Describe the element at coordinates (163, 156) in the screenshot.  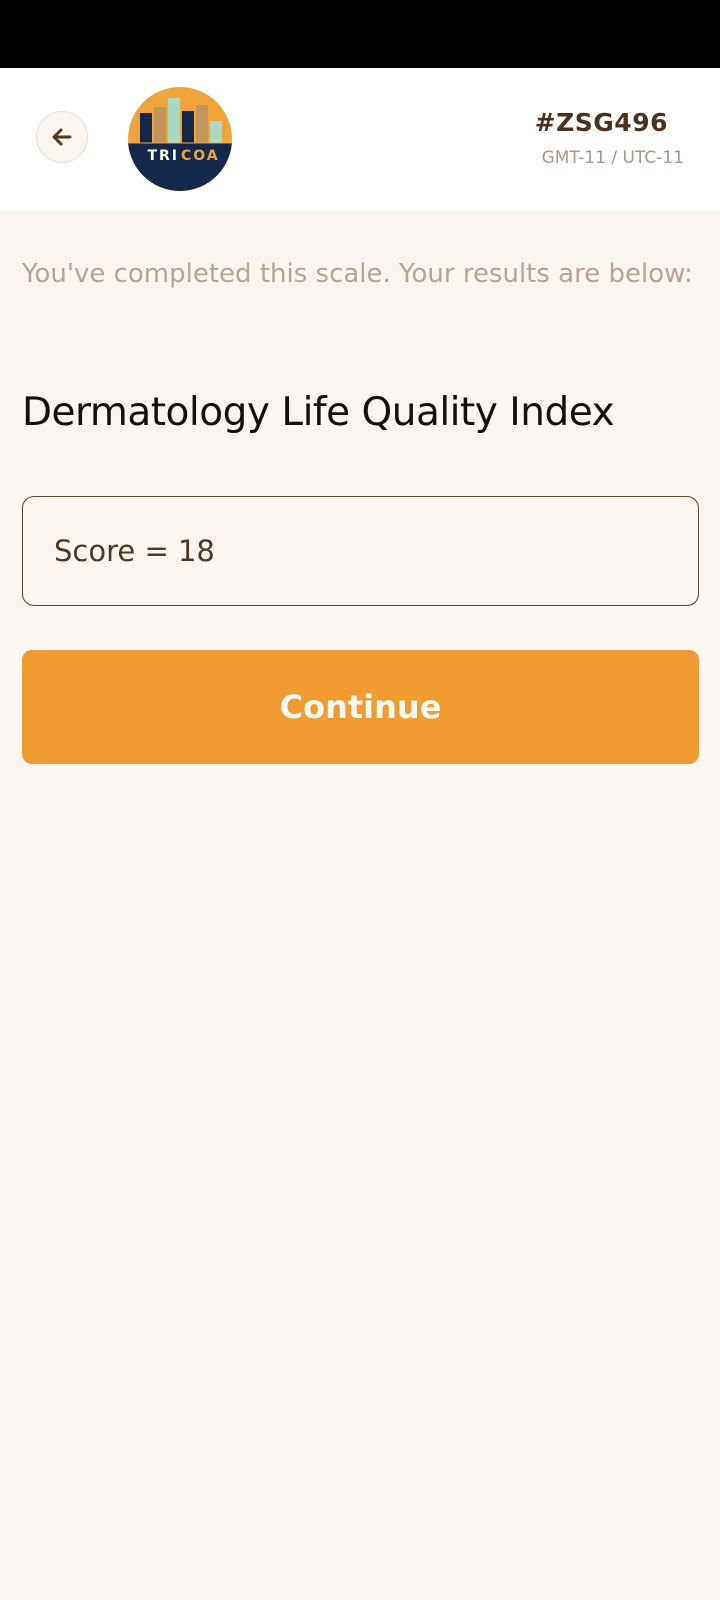
I see `logo-text-tri: TRI` at that location.